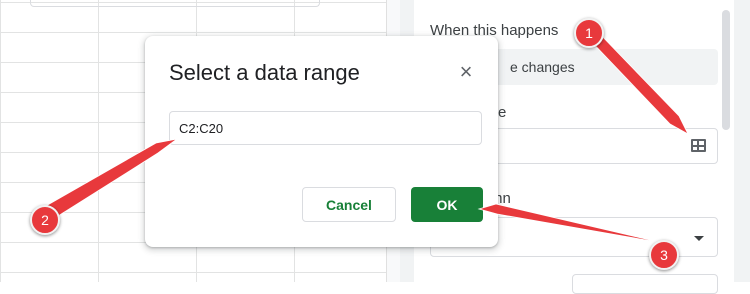 This screenshot has width=750, height=294. Describe the element at coordinates (698, 145) in the screenshot. I see `select-range-icon` at that location.